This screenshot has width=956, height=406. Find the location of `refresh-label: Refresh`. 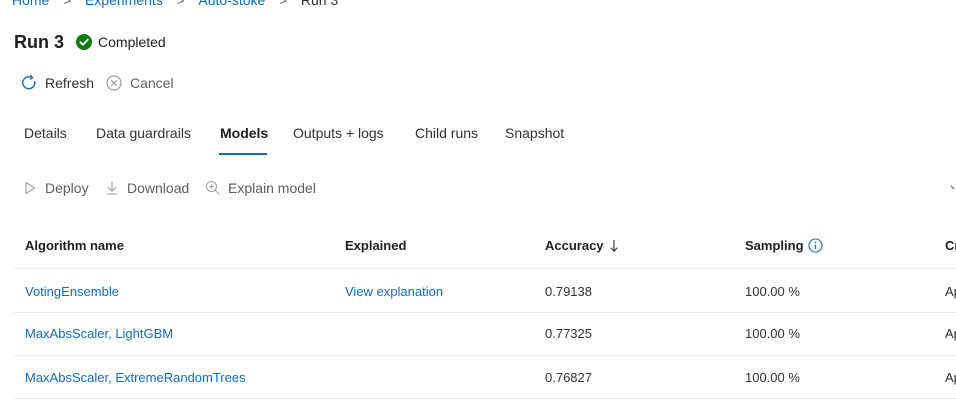

refresh-label: Refresh is located at coordinates (70, 83).